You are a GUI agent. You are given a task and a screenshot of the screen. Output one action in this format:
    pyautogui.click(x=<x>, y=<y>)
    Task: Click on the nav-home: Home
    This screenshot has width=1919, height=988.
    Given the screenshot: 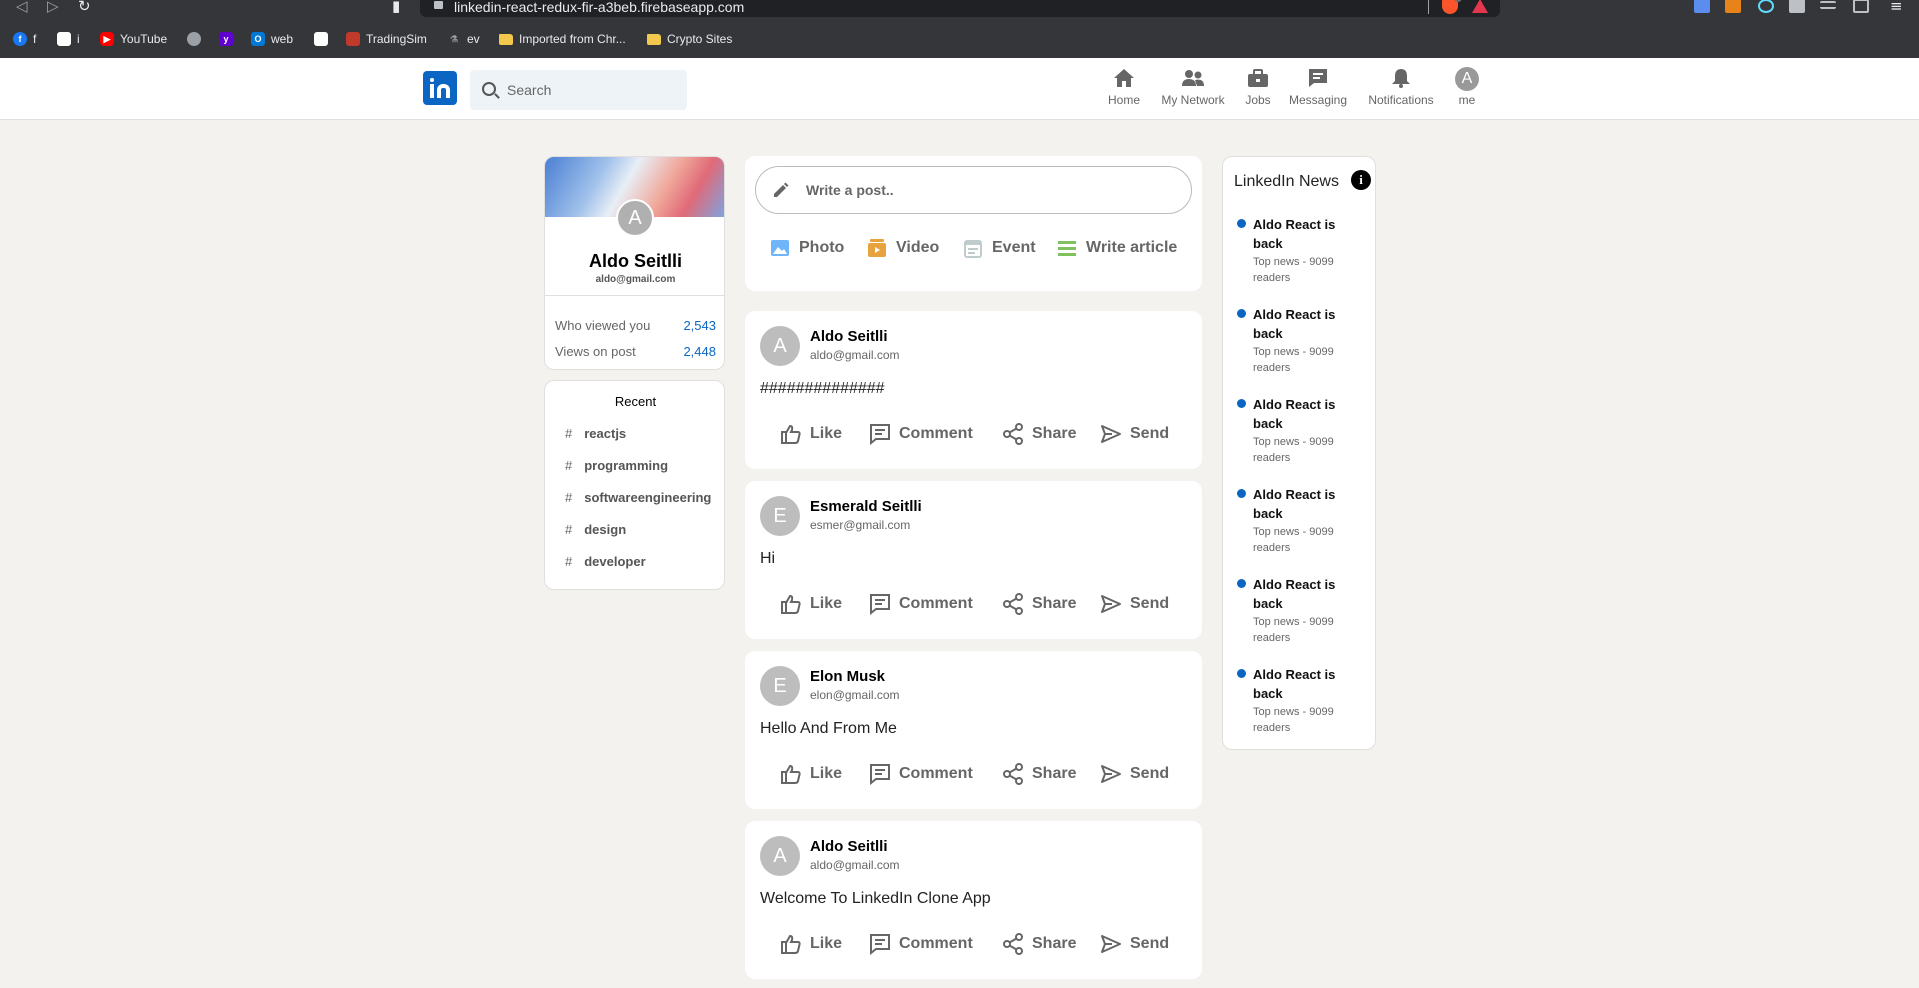 What is the action you would take?
    pyautogui.click(x=1124, y=87)
    